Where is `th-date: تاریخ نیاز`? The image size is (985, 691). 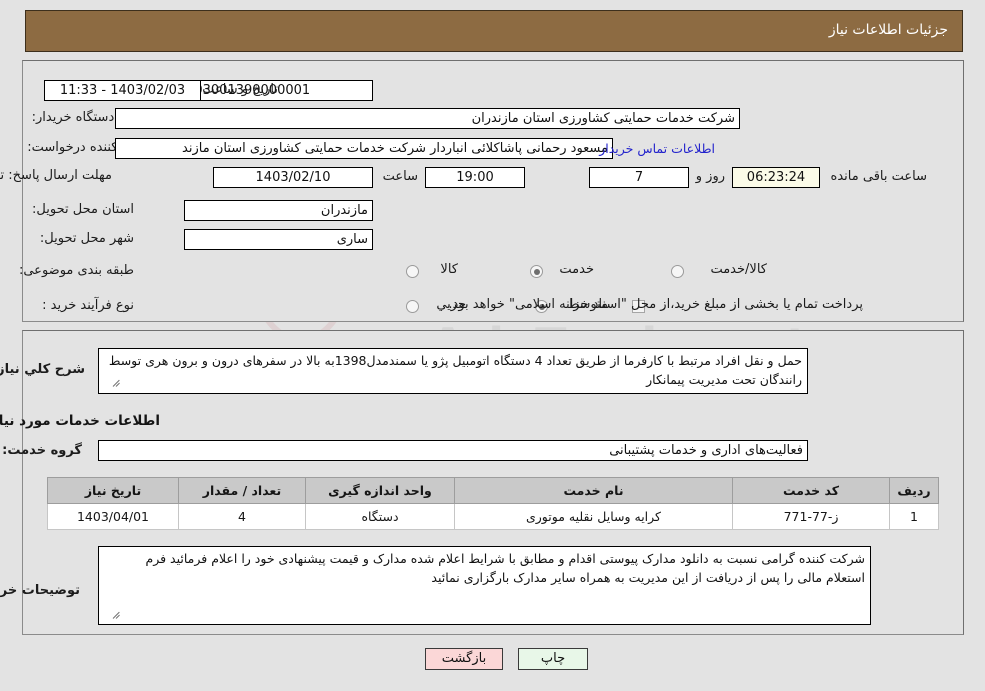
th-date: تاریخ نیاز is located at coordinates (113, 490).